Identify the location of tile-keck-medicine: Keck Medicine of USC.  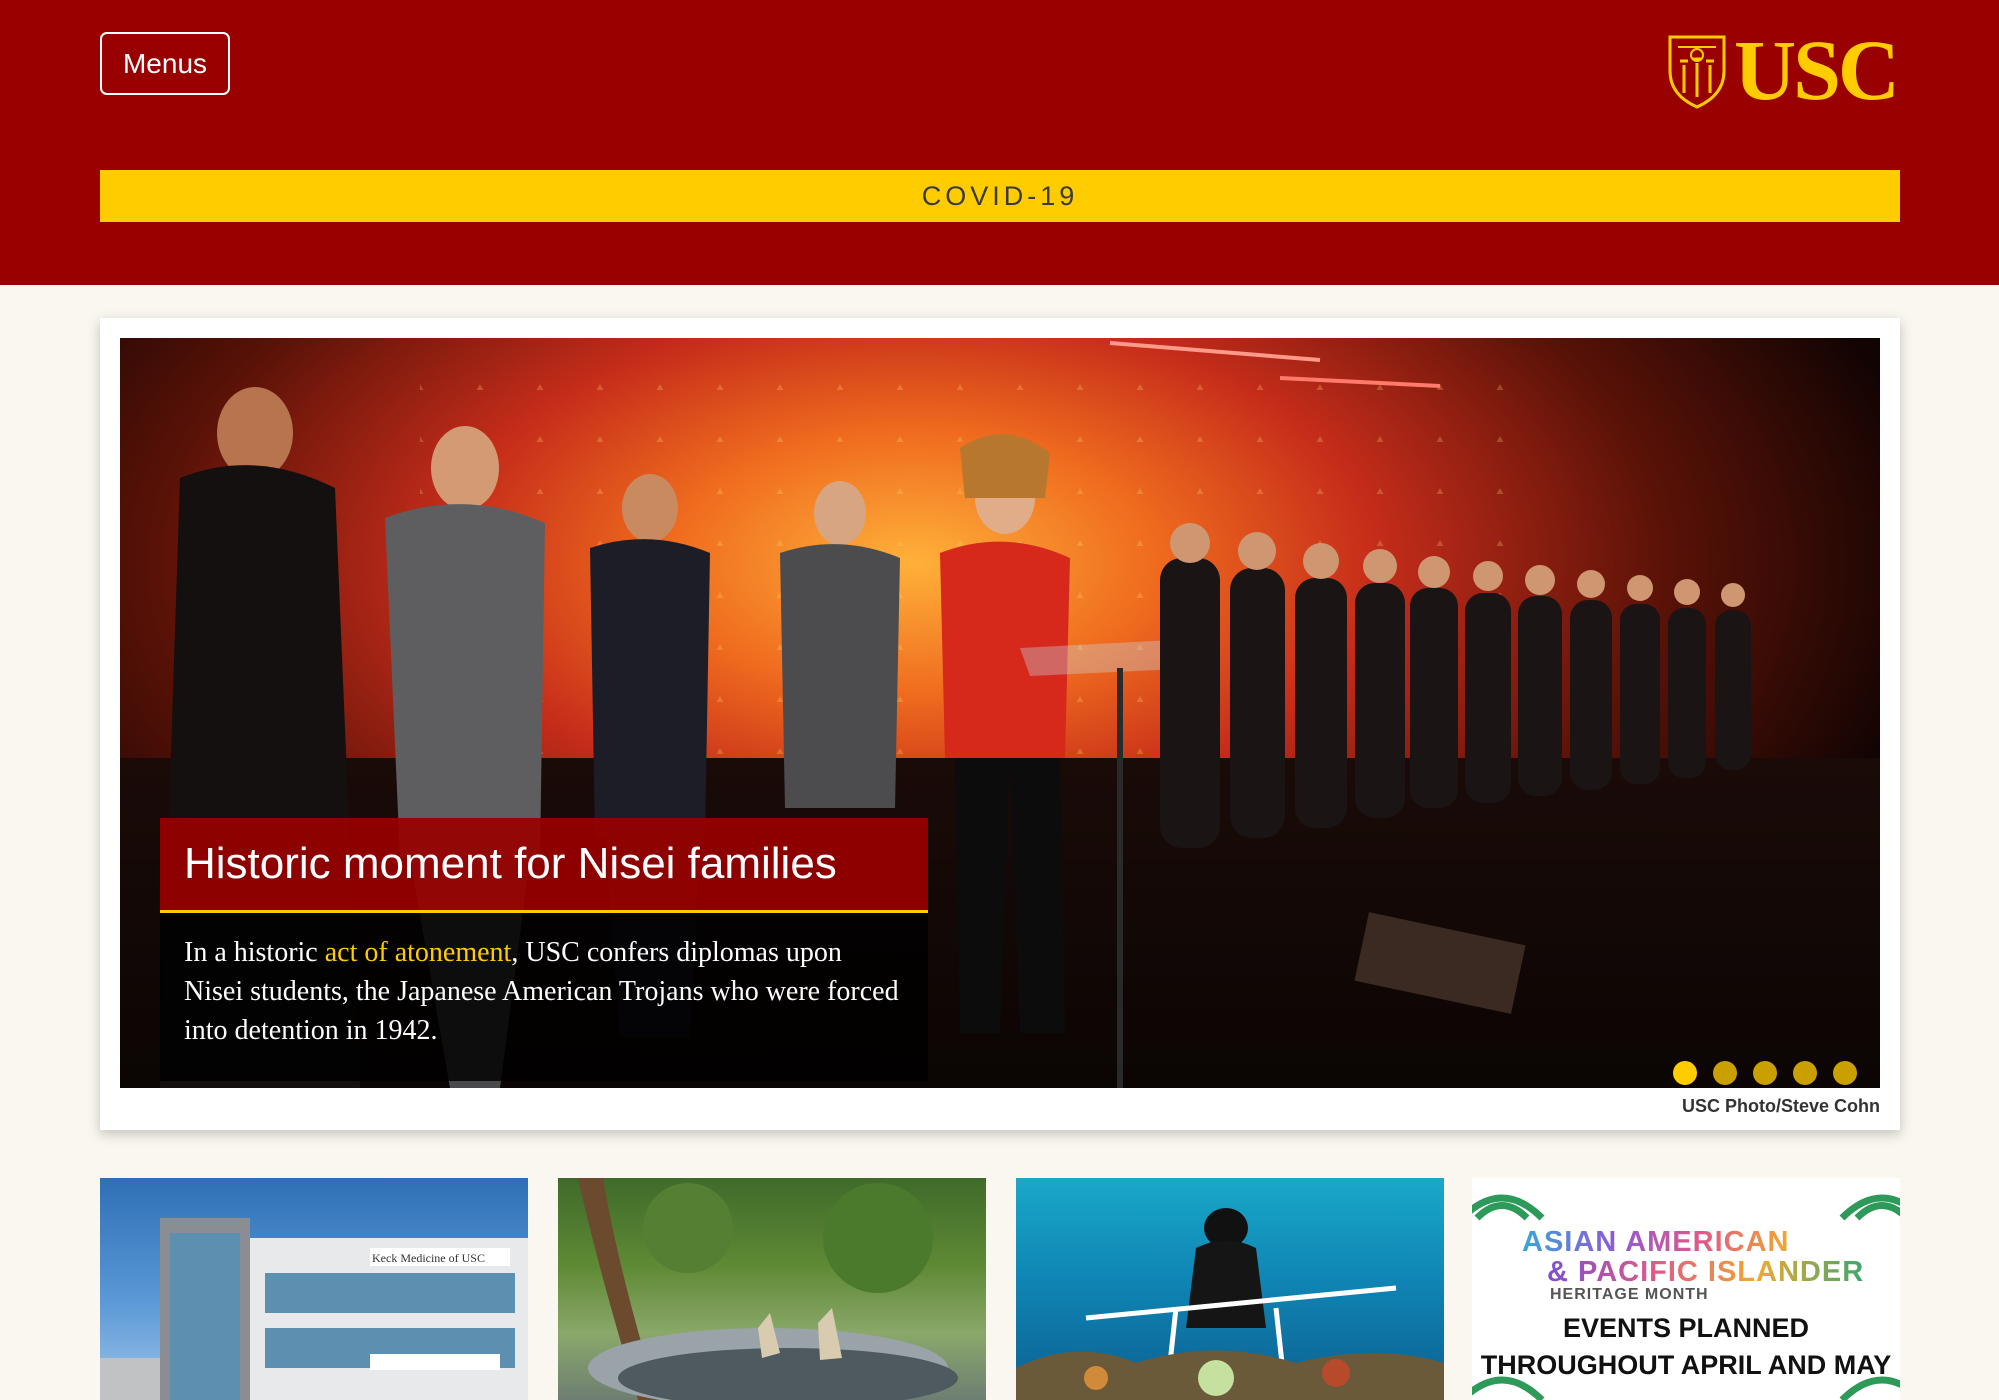
(314, 1289).